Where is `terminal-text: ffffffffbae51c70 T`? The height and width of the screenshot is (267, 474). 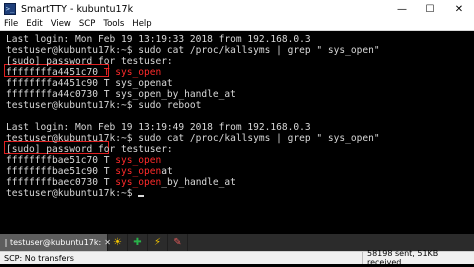
terminal-text: ffffffffbae51c70 T is located at coordinates (61, 160).